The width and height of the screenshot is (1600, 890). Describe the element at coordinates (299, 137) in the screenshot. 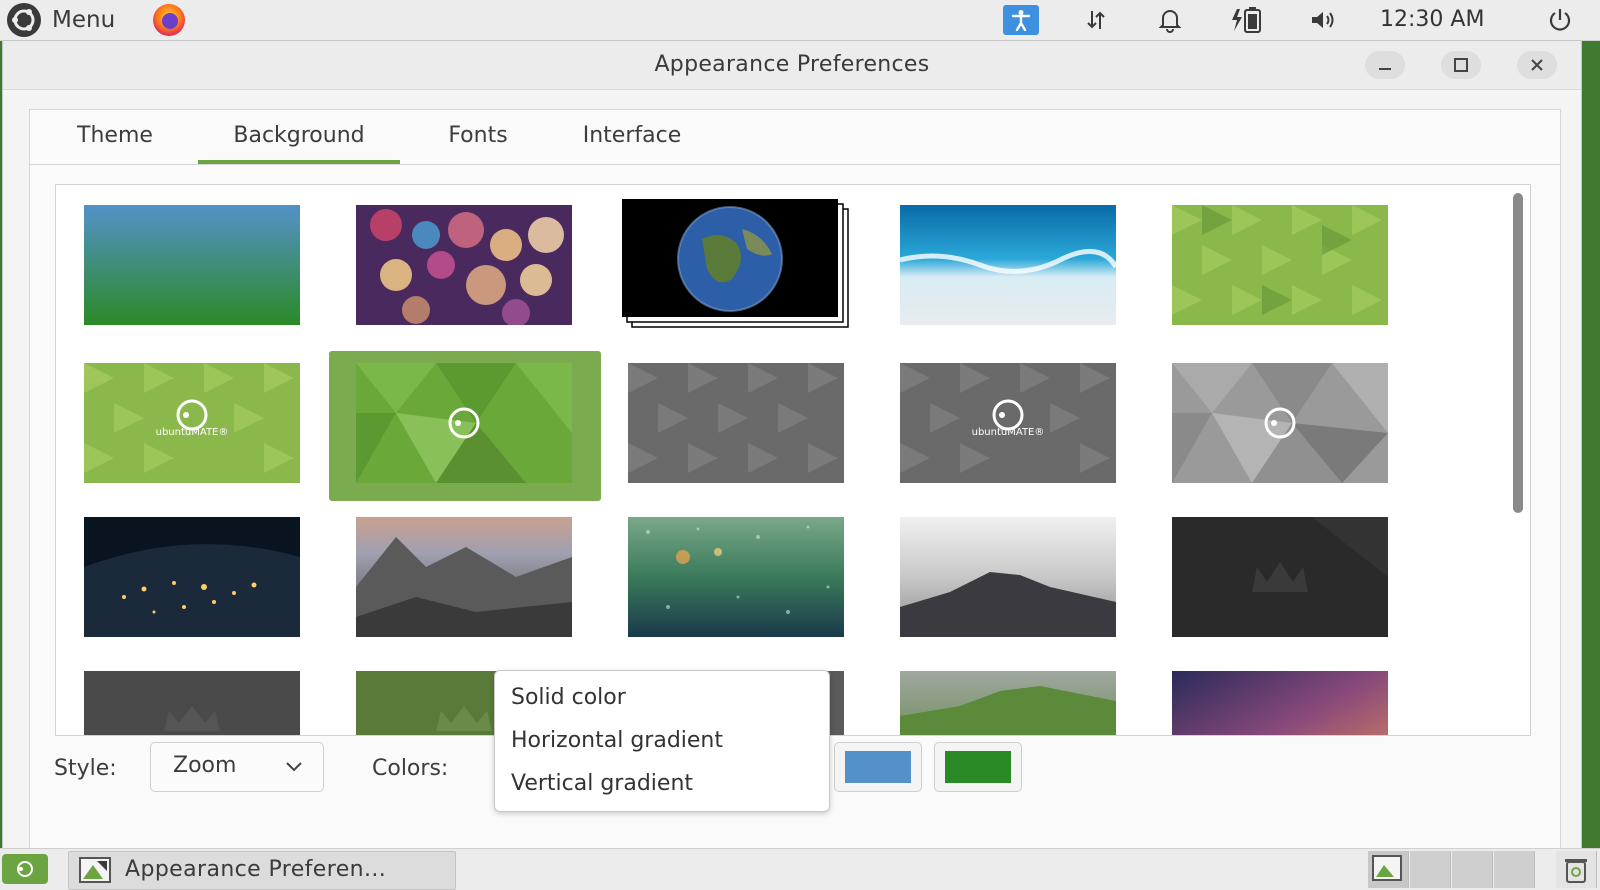

I see `tab-background: Background` at that location.